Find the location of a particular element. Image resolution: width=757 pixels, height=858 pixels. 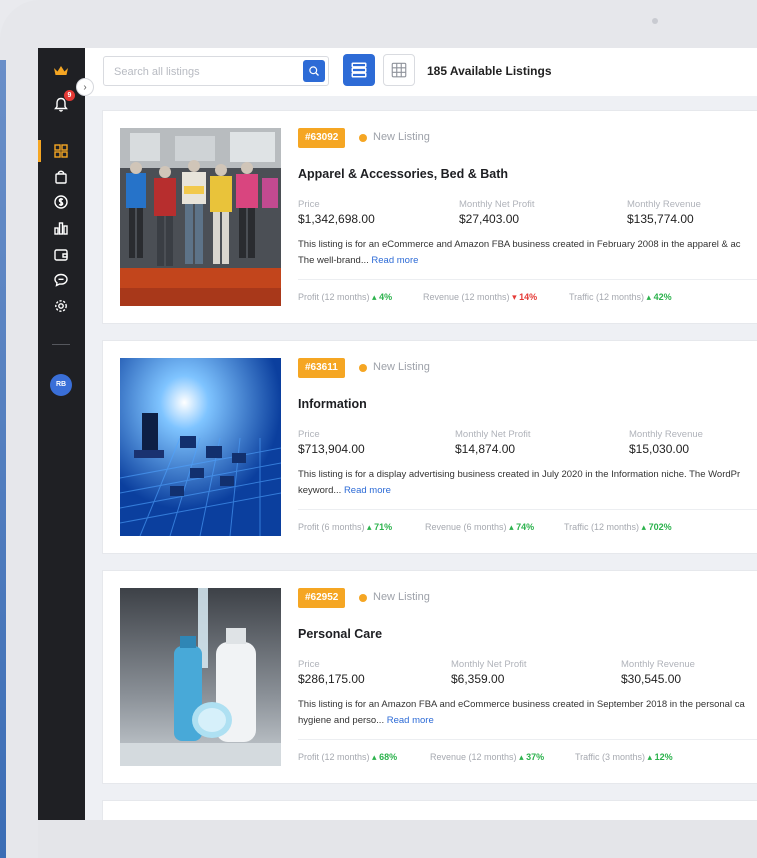

stat-label: Profit (12 months) is located at coordinates (334, 297).